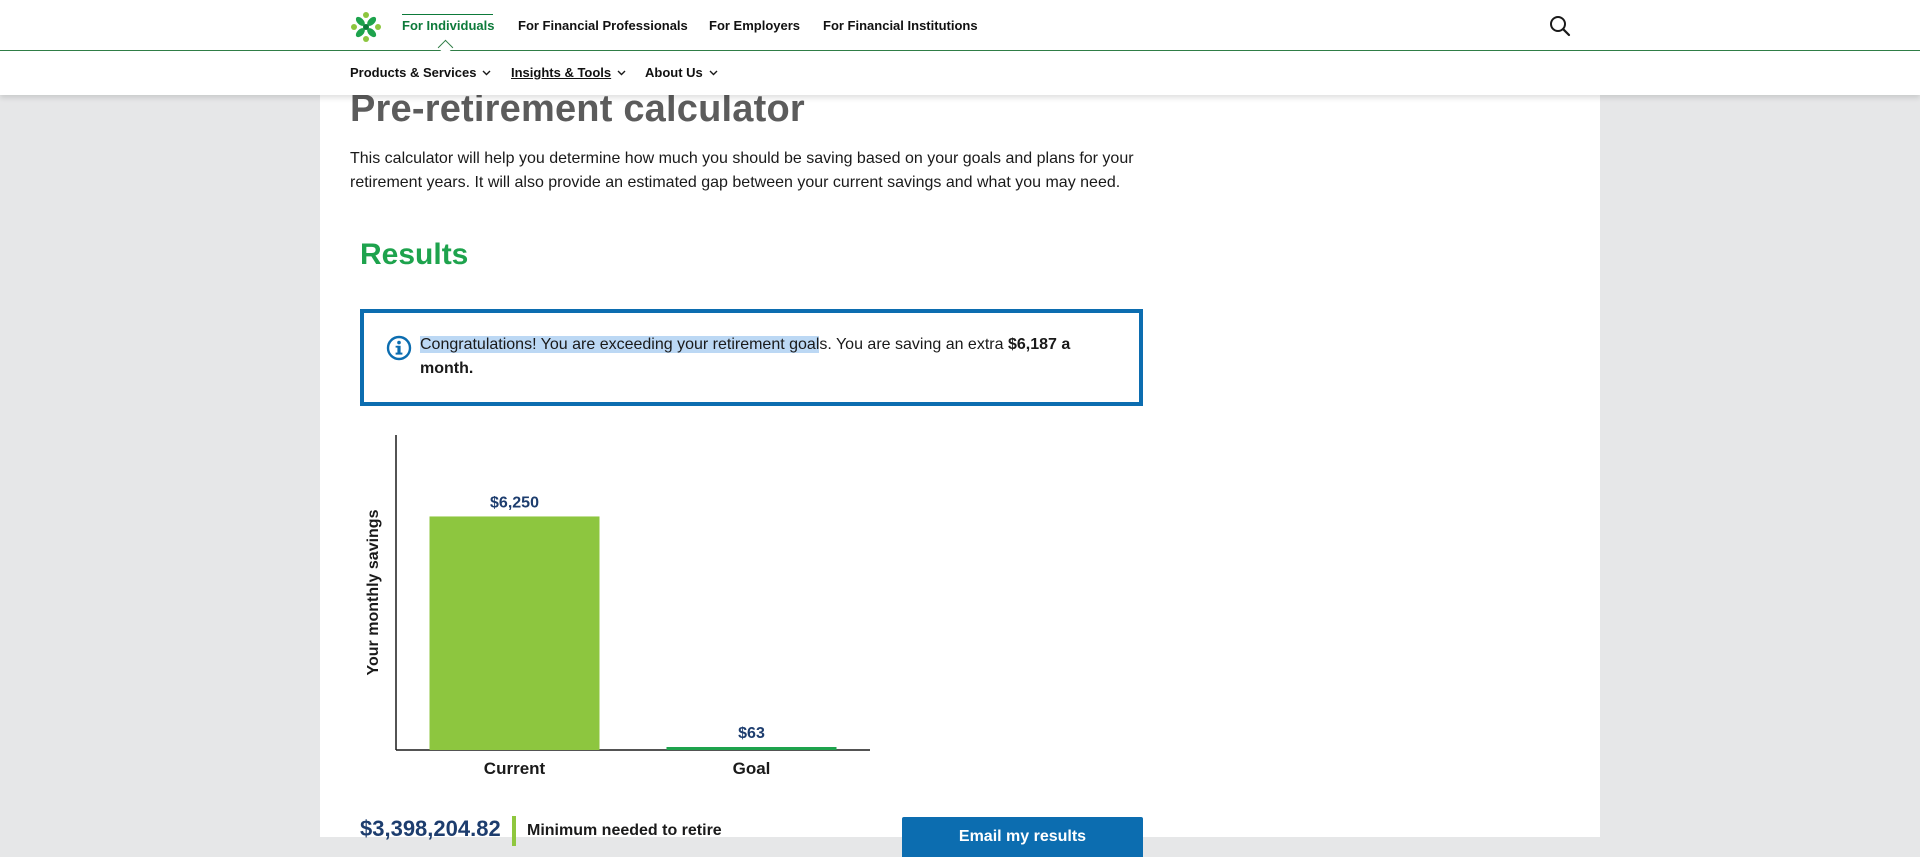 This screenshot has width=1920, height=857. What do you see at coordinates (447, 14) in the screenshot?
I see `active-nav-indicator` at bounding box center [447, 14].